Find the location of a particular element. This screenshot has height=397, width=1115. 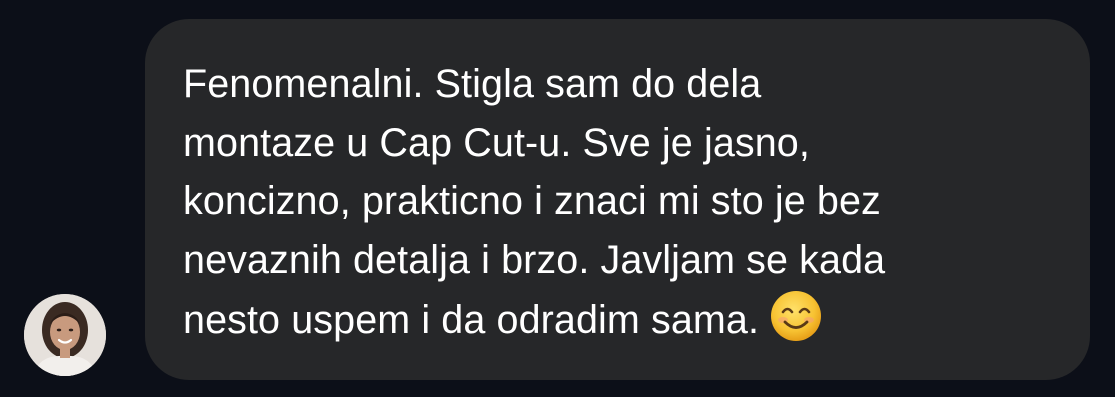

sender-avatar is located at coordinates (65, 335).